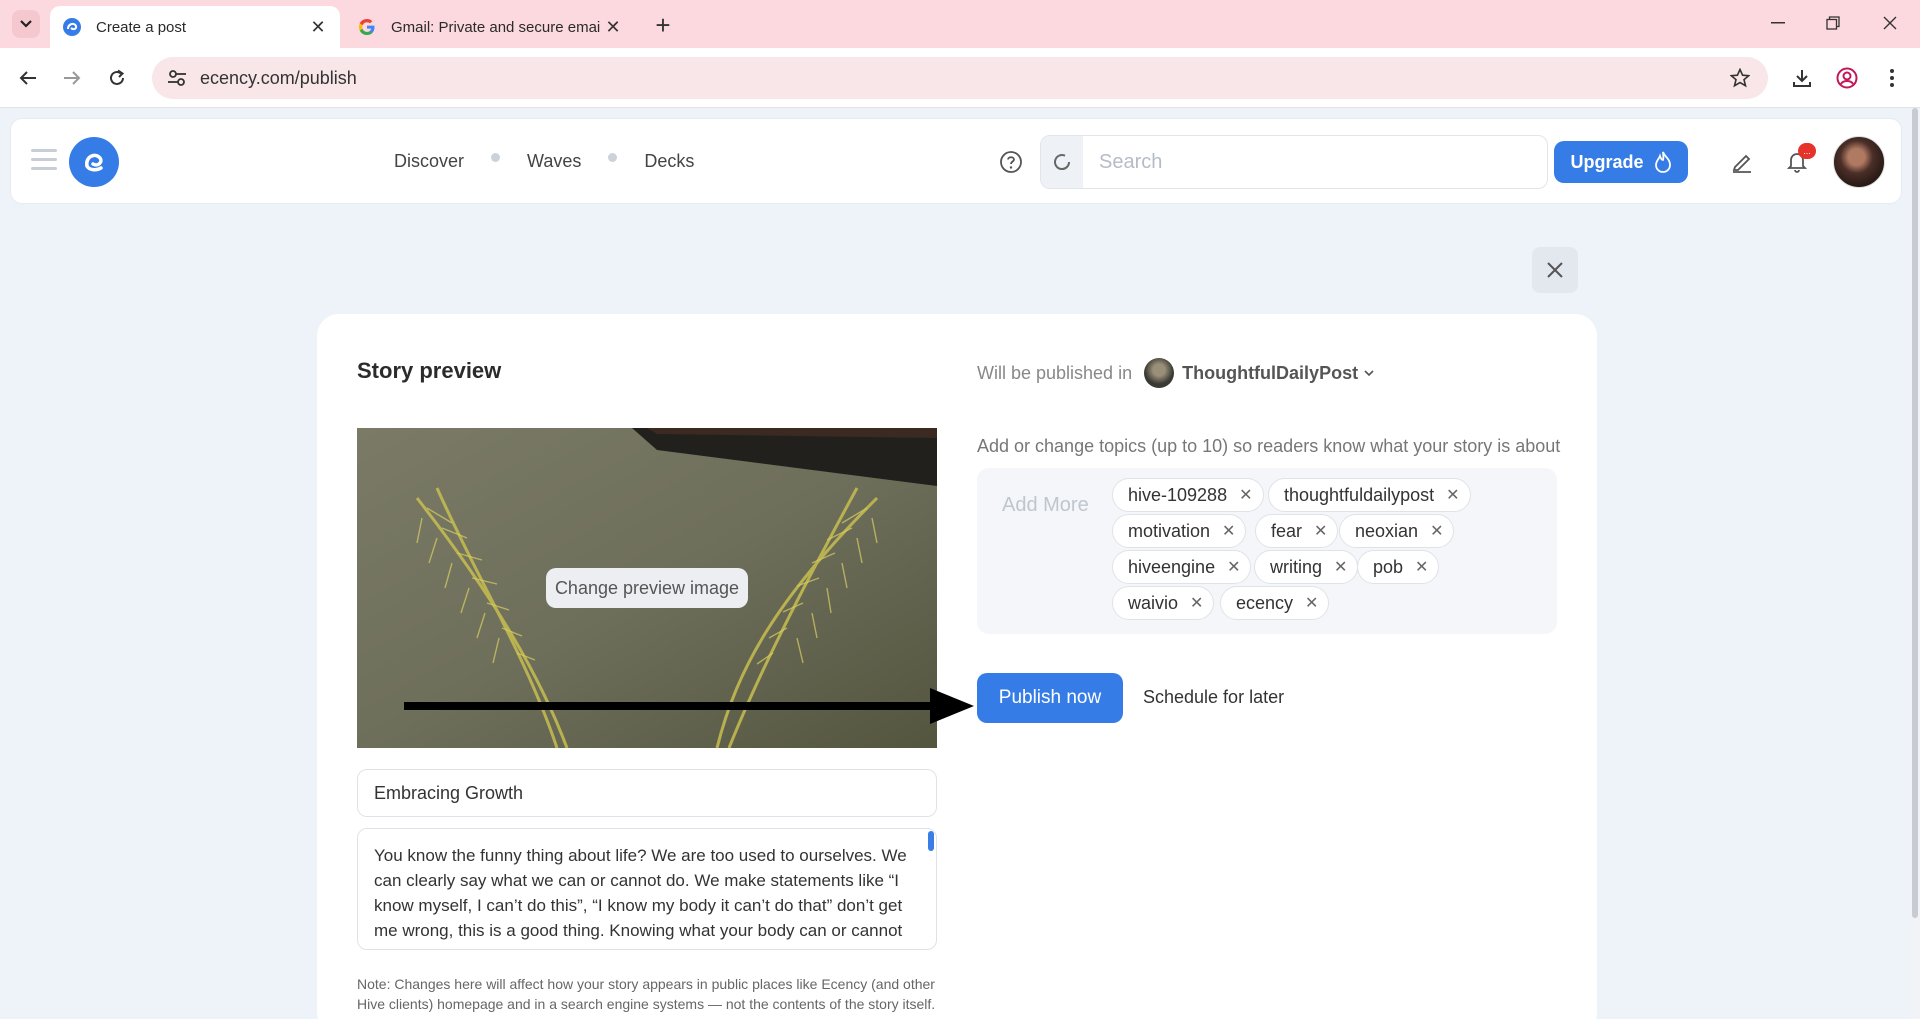  I want to click on restore-window-icon, so click(1833, 23).